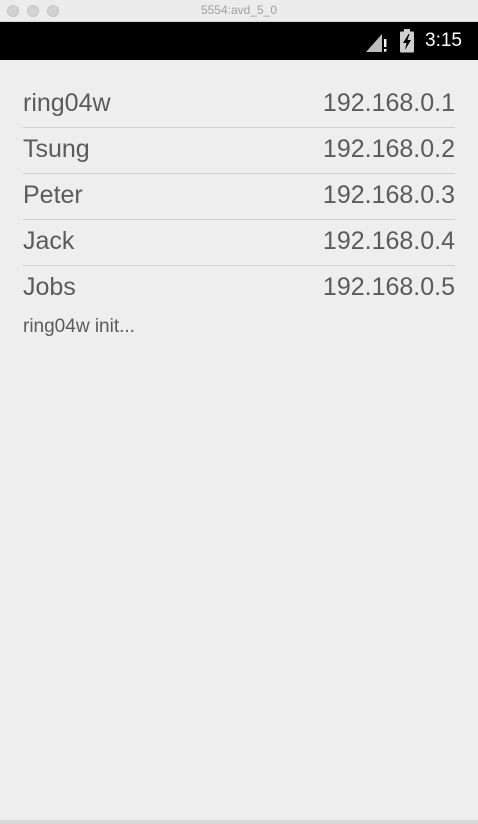  I want to click on host-name: Jack, so click(49, 241).